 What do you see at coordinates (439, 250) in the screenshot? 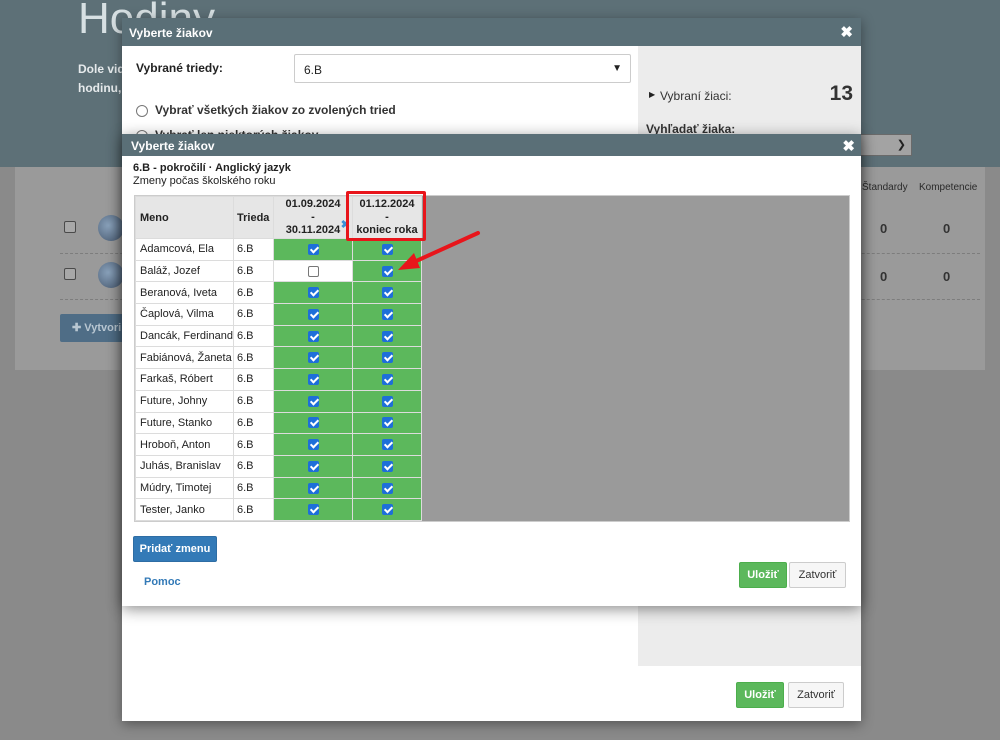
I see `red-arrow-icon` at bounding box center [439, 250].